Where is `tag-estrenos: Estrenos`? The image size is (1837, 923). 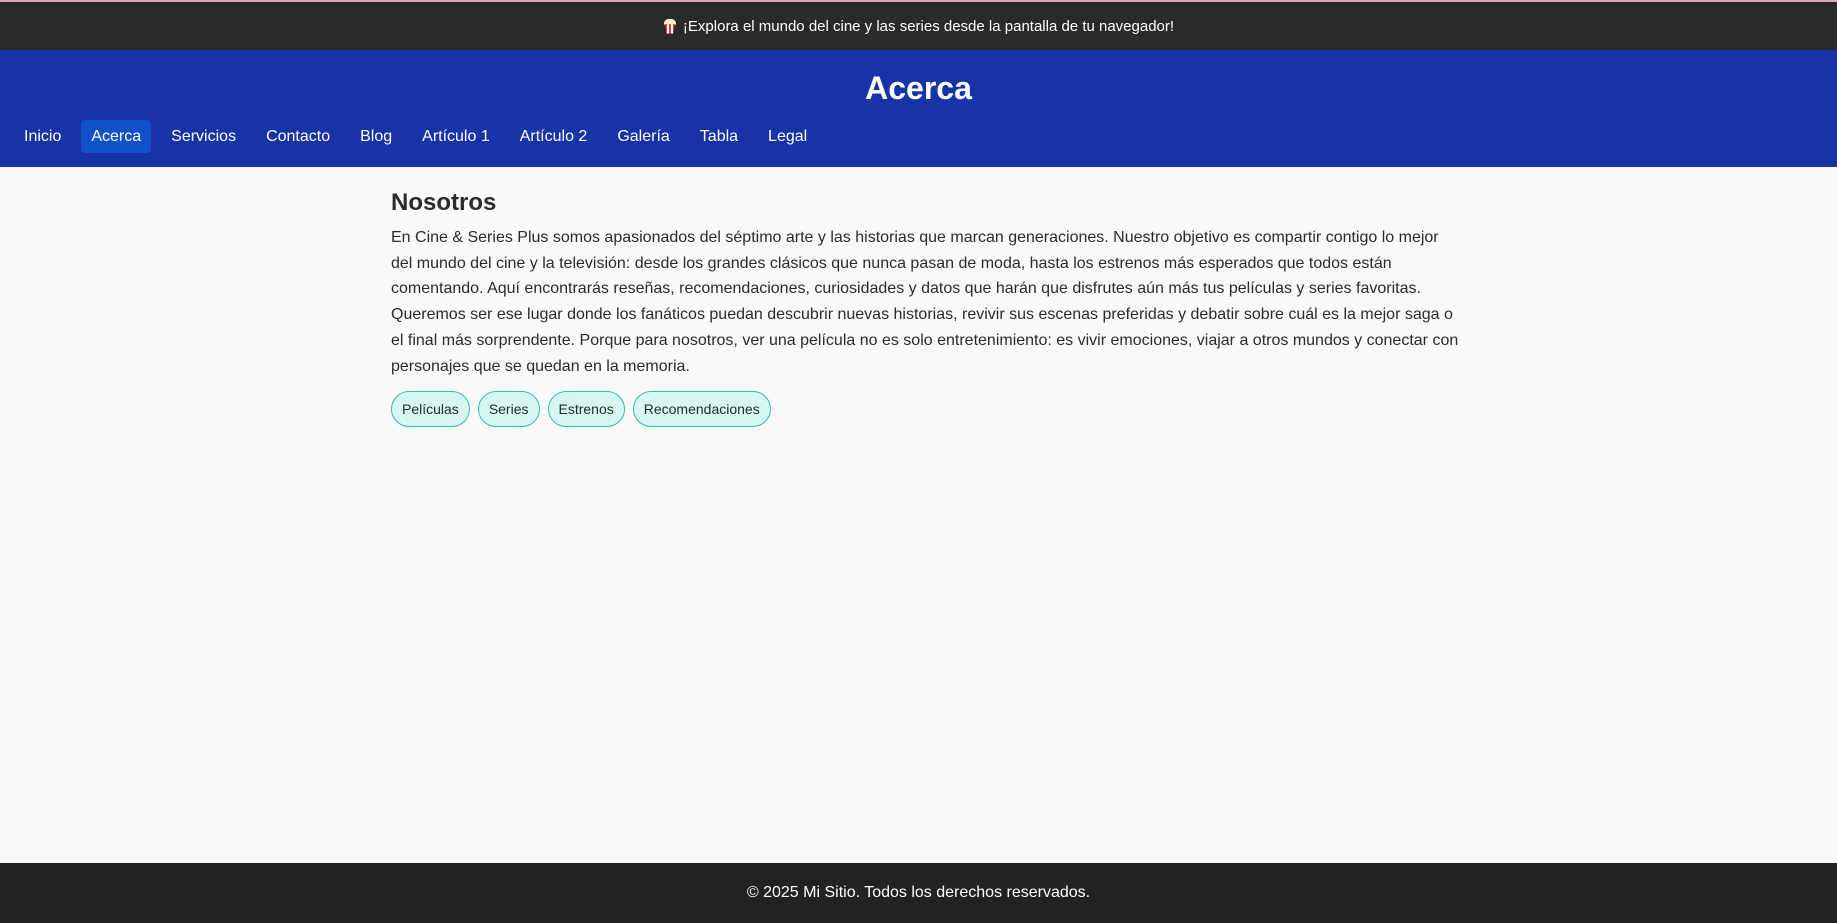
tag-estrenos: Estrenos is located at coordinates (586, 409).